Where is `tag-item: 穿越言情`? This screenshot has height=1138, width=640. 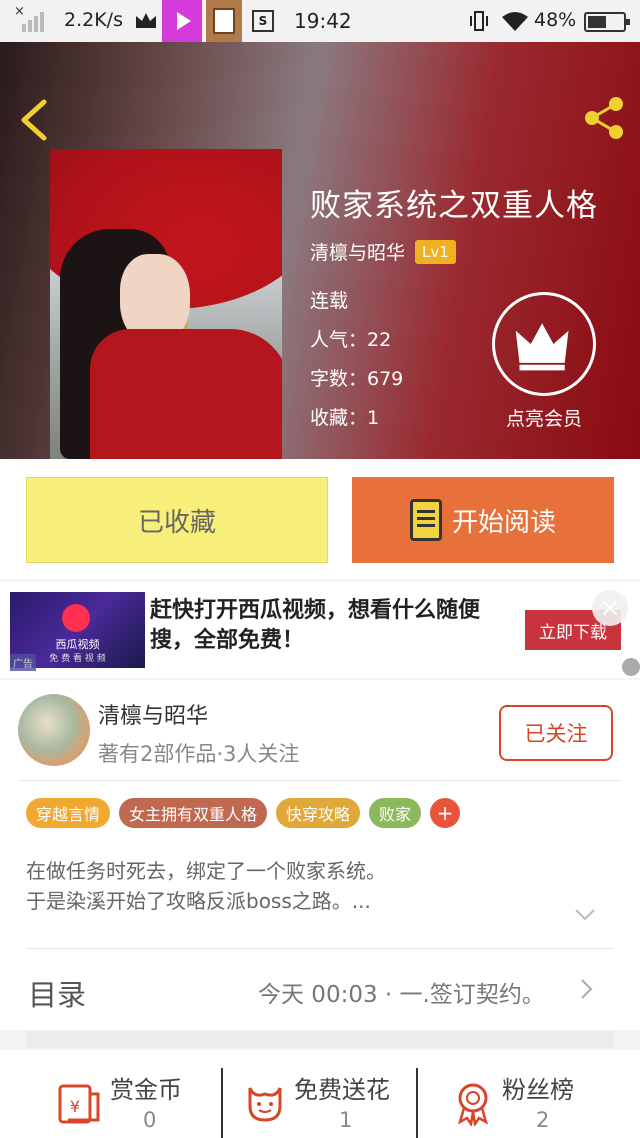 tag-item: 穿越言情 is located at coordinates (68, 813).